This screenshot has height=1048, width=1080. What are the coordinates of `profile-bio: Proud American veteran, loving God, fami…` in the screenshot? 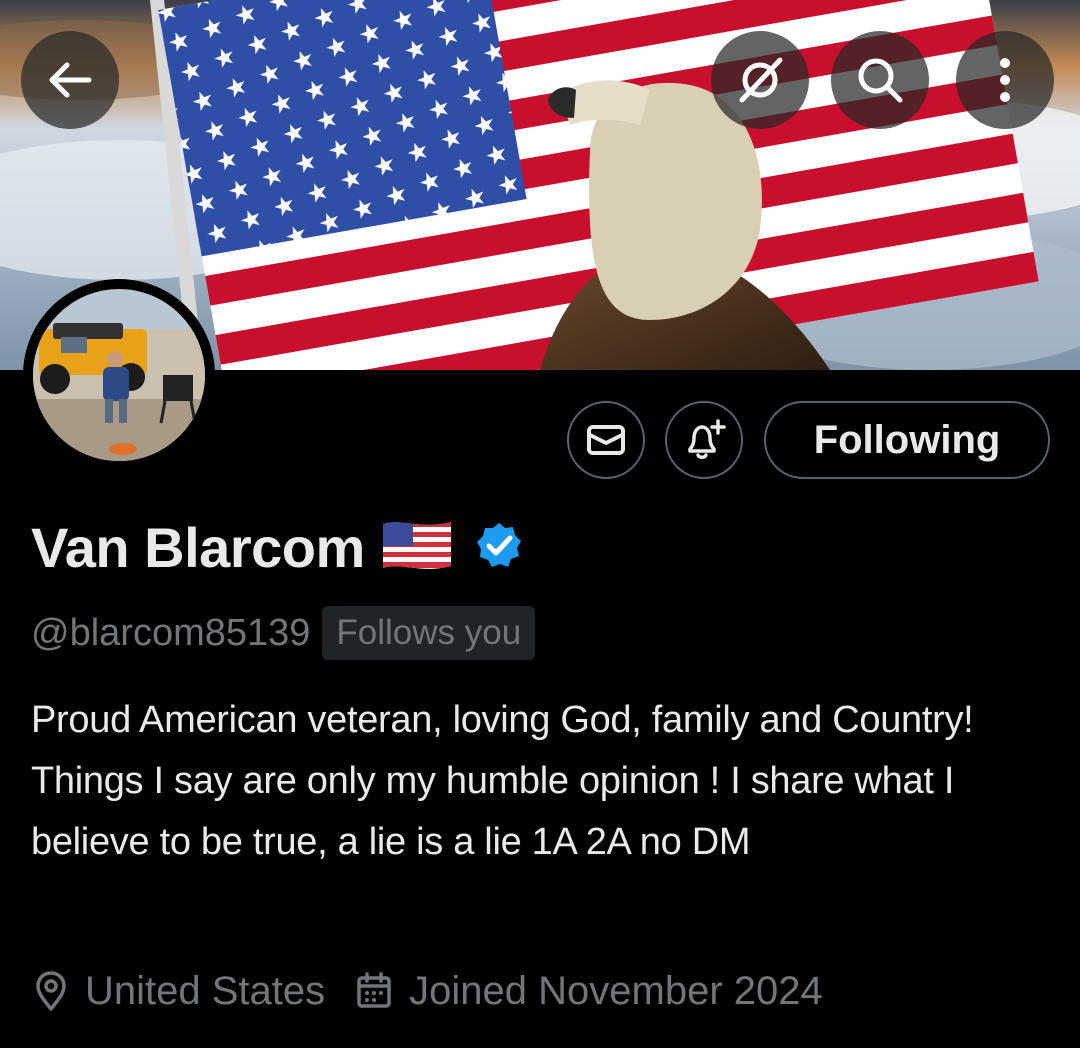 It's located at (502, 781).